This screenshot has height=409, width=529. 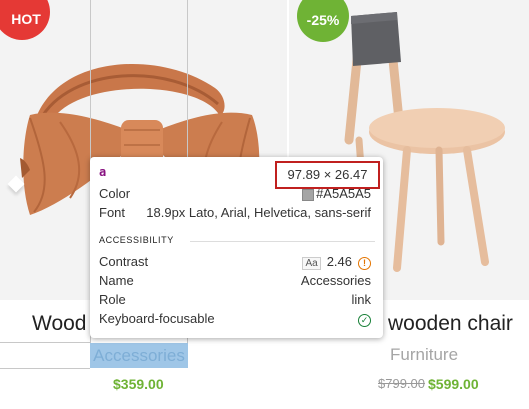 I want to click on role-value: link, so click(x=361, y=299).